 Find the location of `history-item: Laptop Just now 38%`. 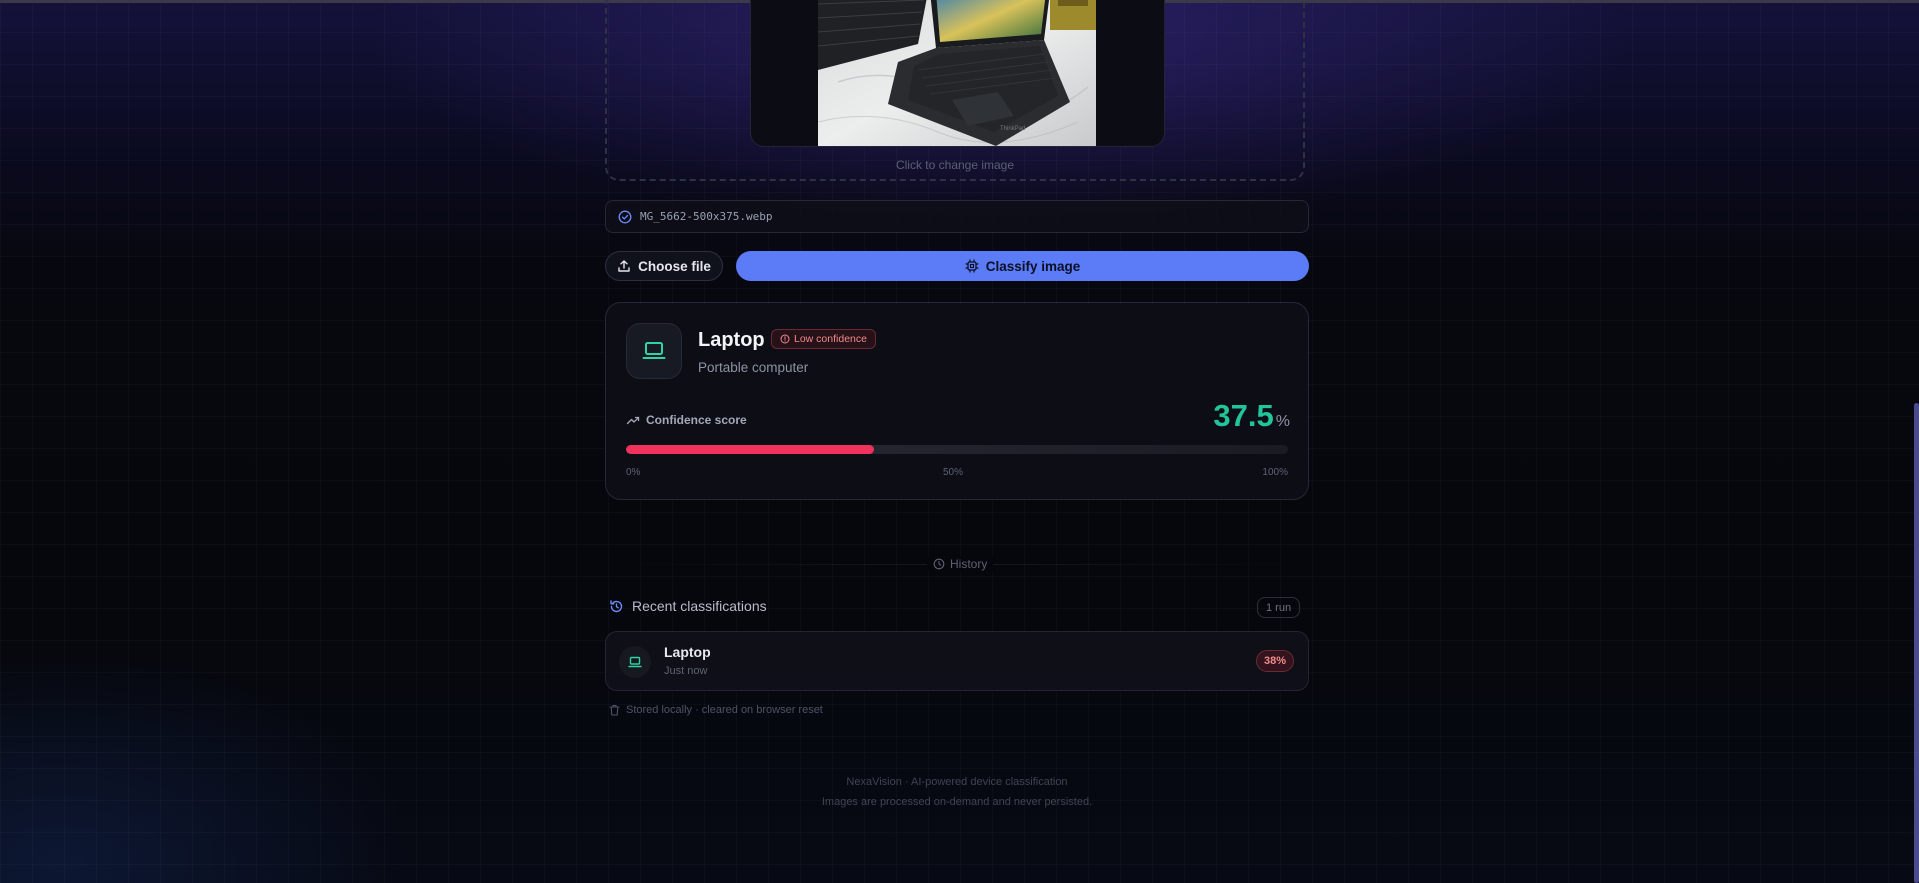

history-item: Laptop Just now 38% is located at coordinates (957, 661).